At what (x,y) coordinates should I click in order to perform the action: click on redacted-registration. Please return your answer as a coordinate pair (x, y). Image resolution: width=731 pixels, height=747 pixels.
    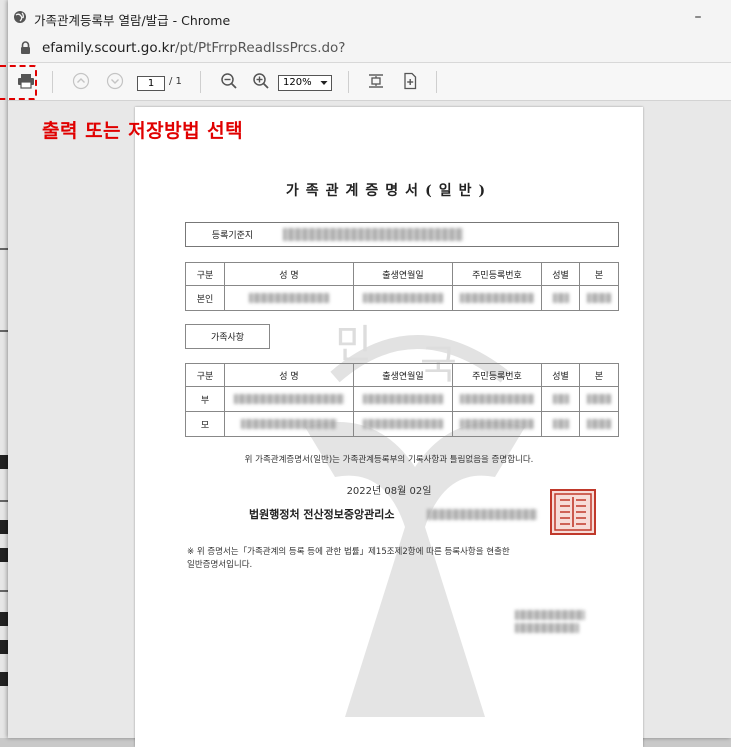
    Looking at the image, I should click on (373, 234).